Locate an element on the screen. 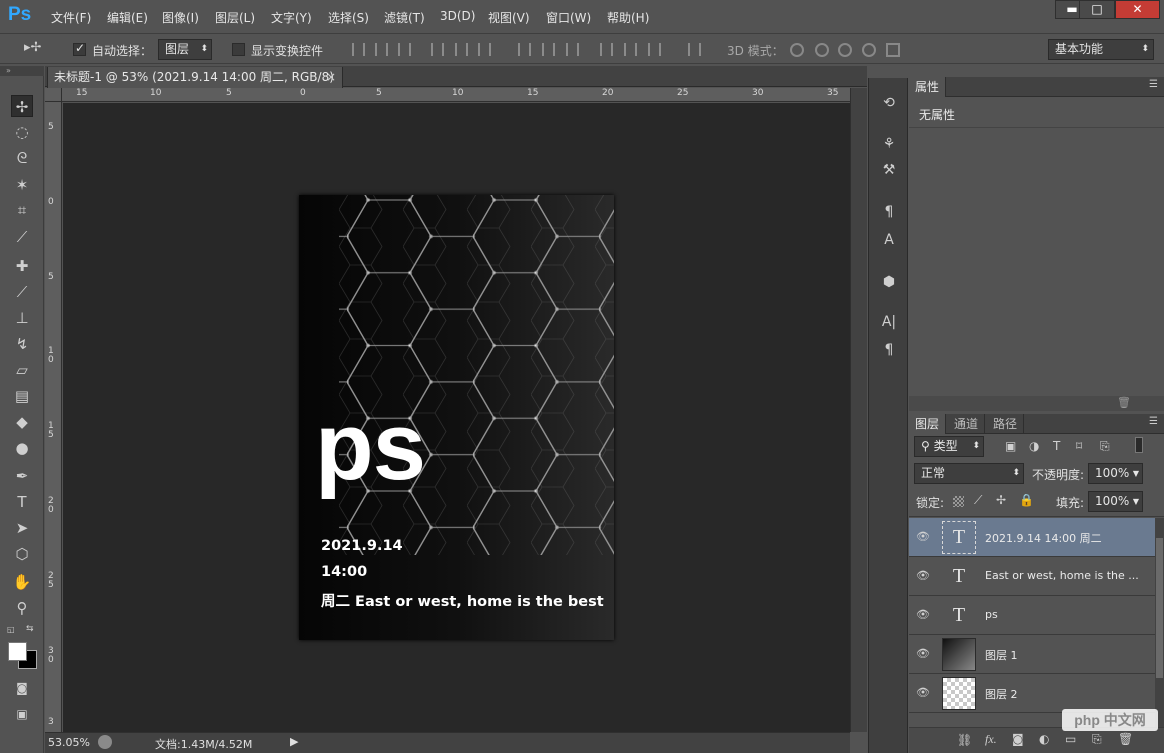 The height and width of the screenshot is (753, 1164). magic-wand-tool-icon: ✶ is located at coordinates (22, 185).